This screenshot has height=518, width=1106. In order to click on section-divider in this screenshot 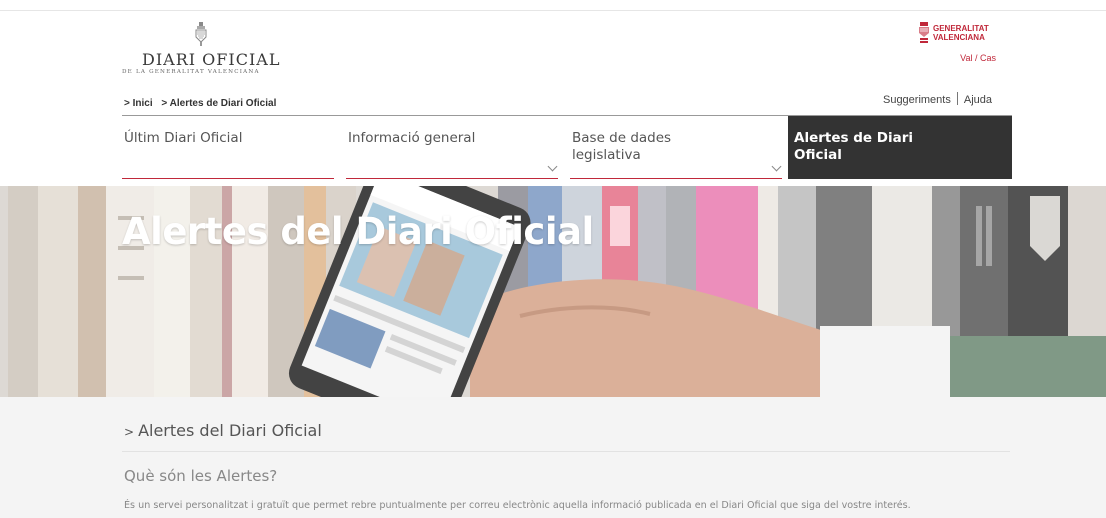, I will do `click(566, 451)`.